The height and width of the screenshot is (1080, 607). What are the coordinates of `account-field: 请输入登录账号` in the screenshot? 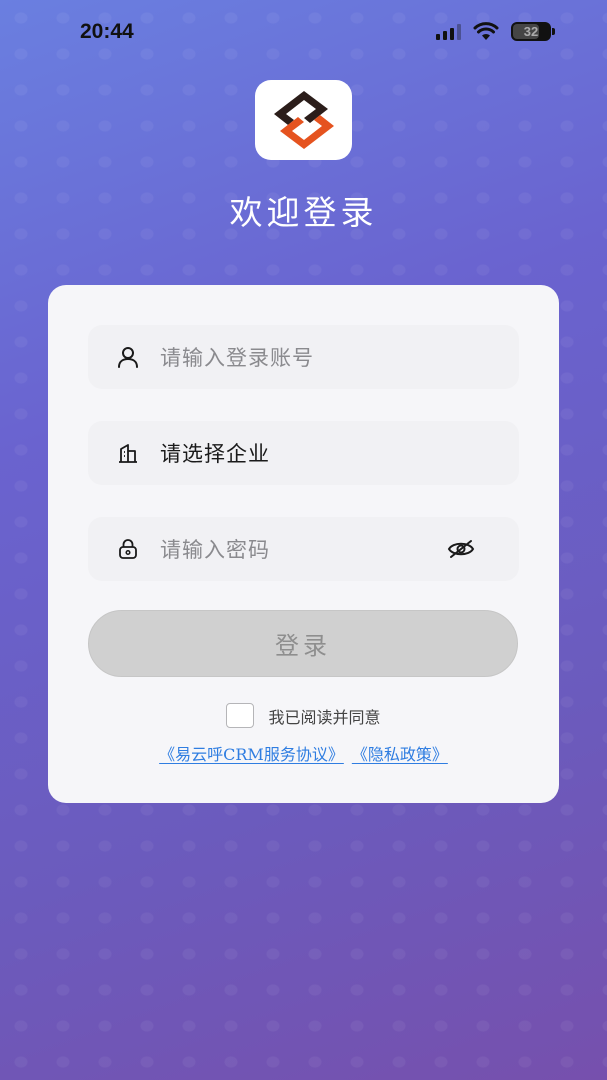 It's located at (303, 357).